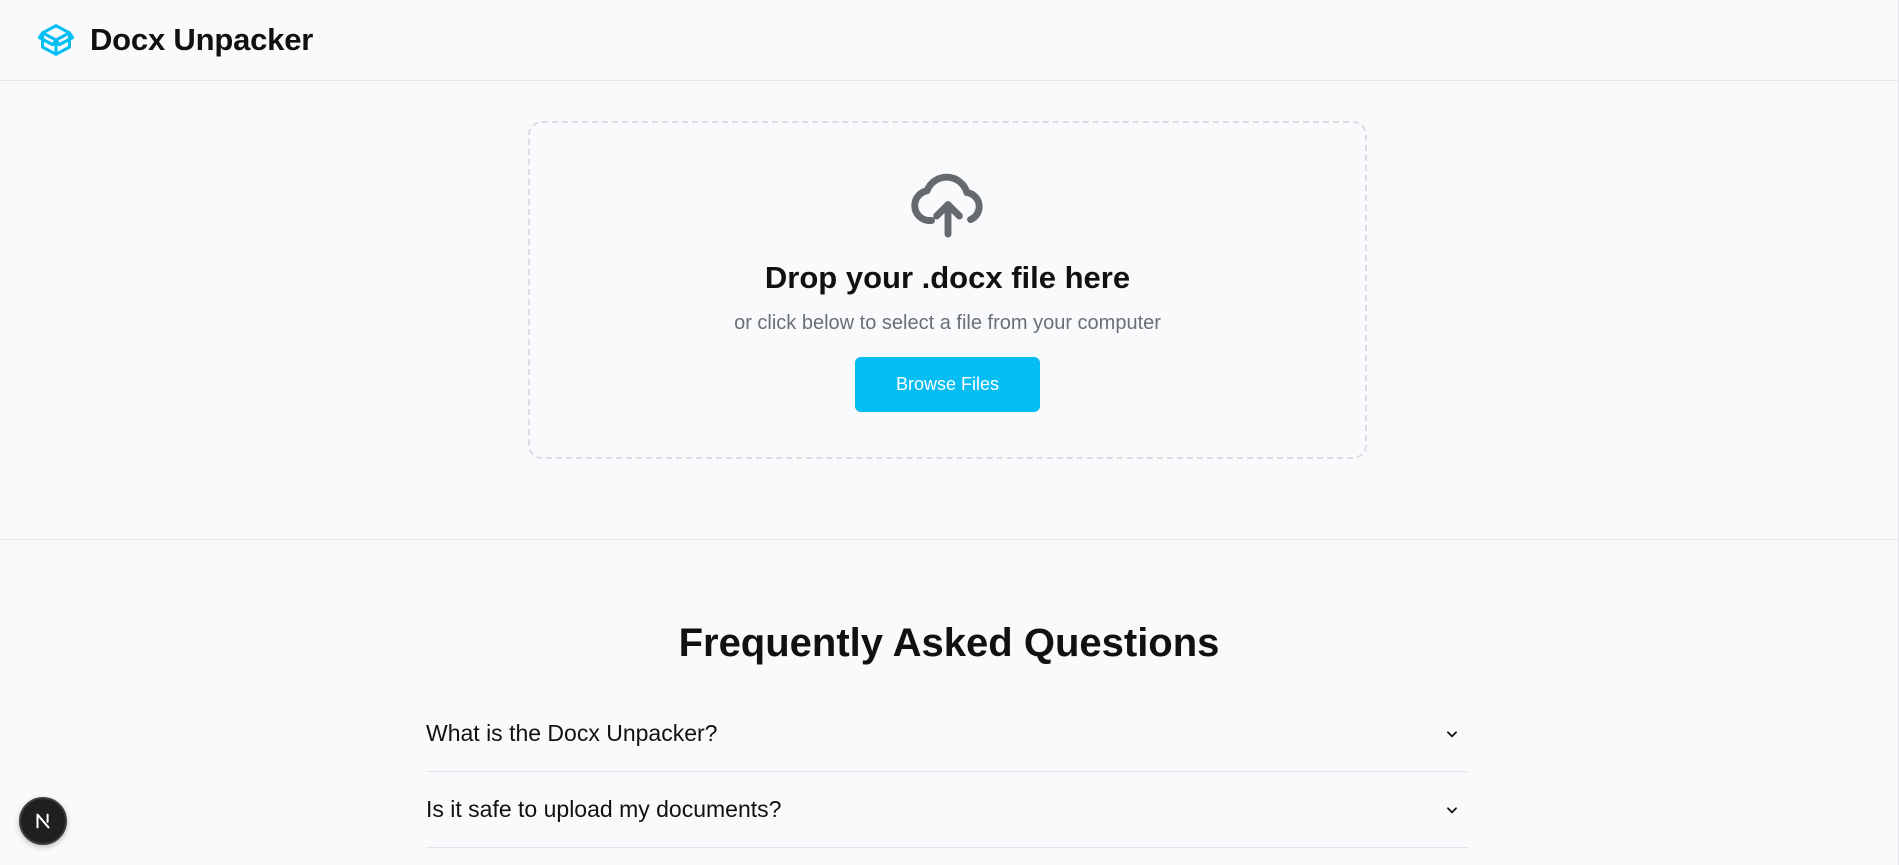 This screenshot has width=1899, height=865. Describe the element at coordinates (948, 204) in the screenshot. I see `cloud-upload-icon` at that location.